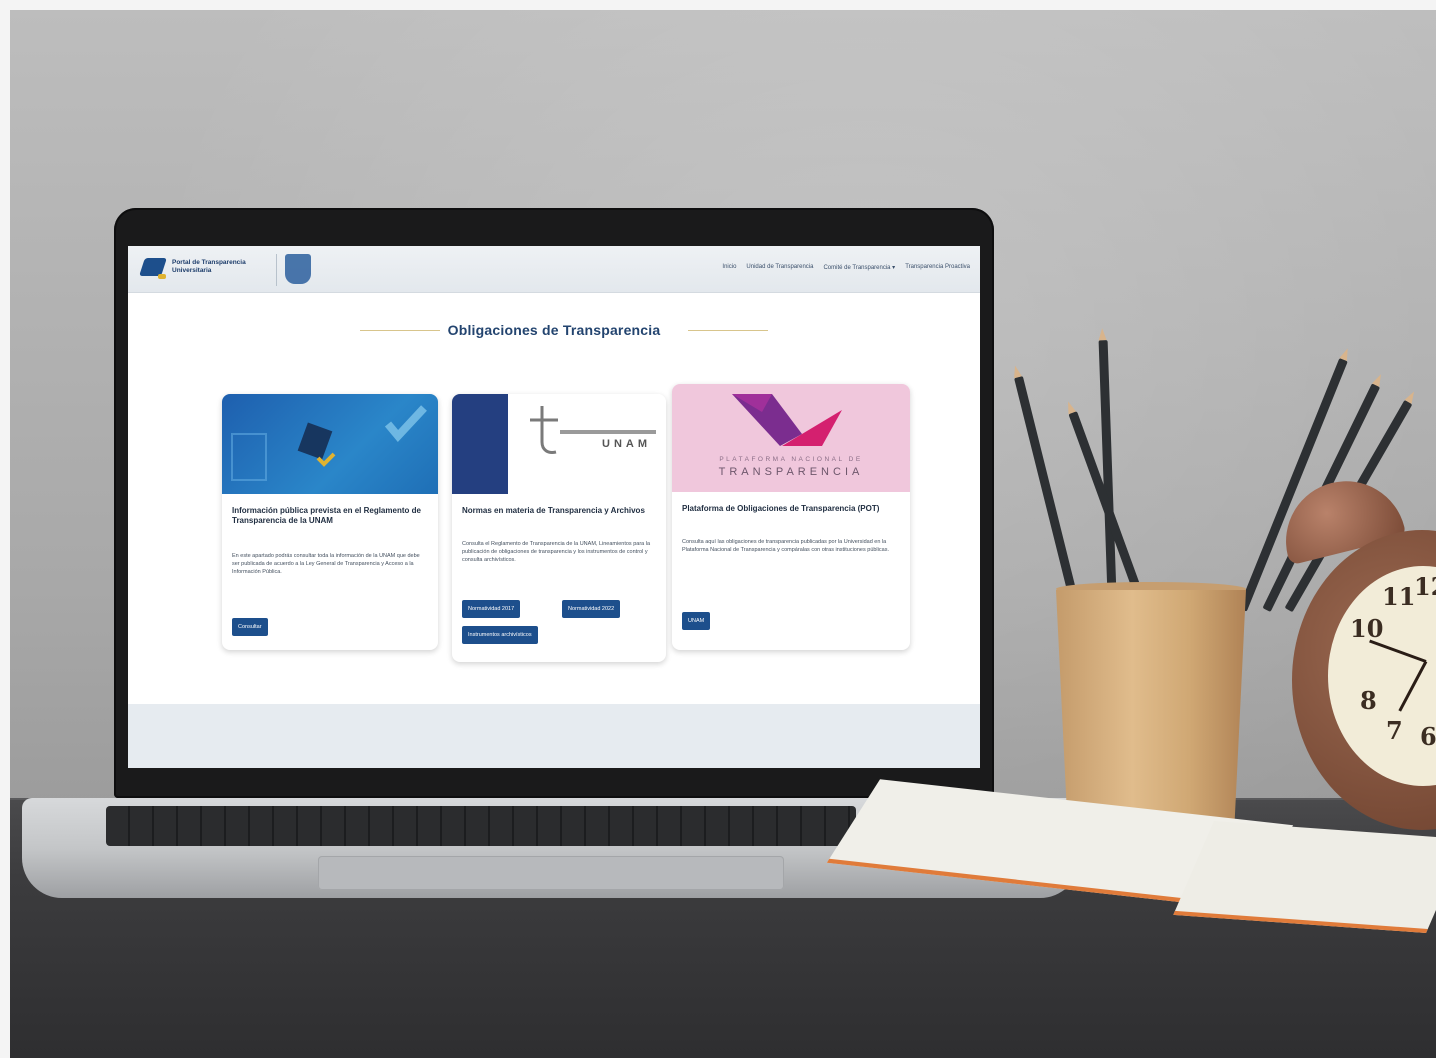 The width and height of the screenshot is (1436, 1058). I want to click on card-image-documents, so click(330, 444).